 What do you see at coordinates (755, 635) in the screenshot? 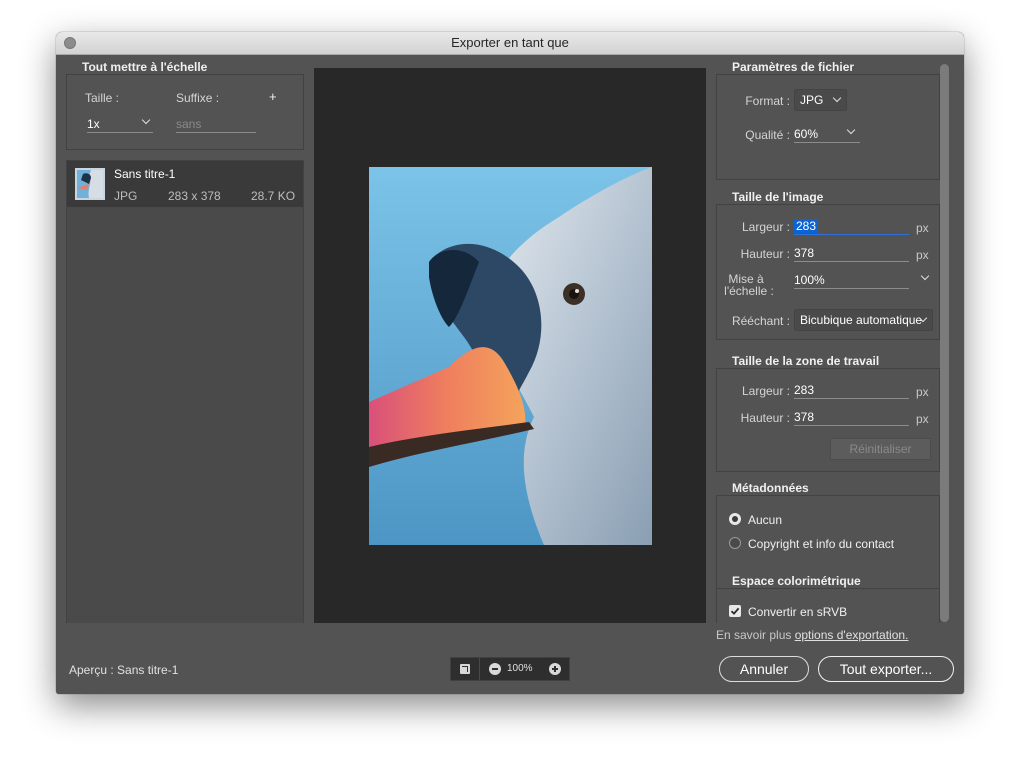
I see `learn-more-prefix: En savoir plus` at bounding box center [755, 635].